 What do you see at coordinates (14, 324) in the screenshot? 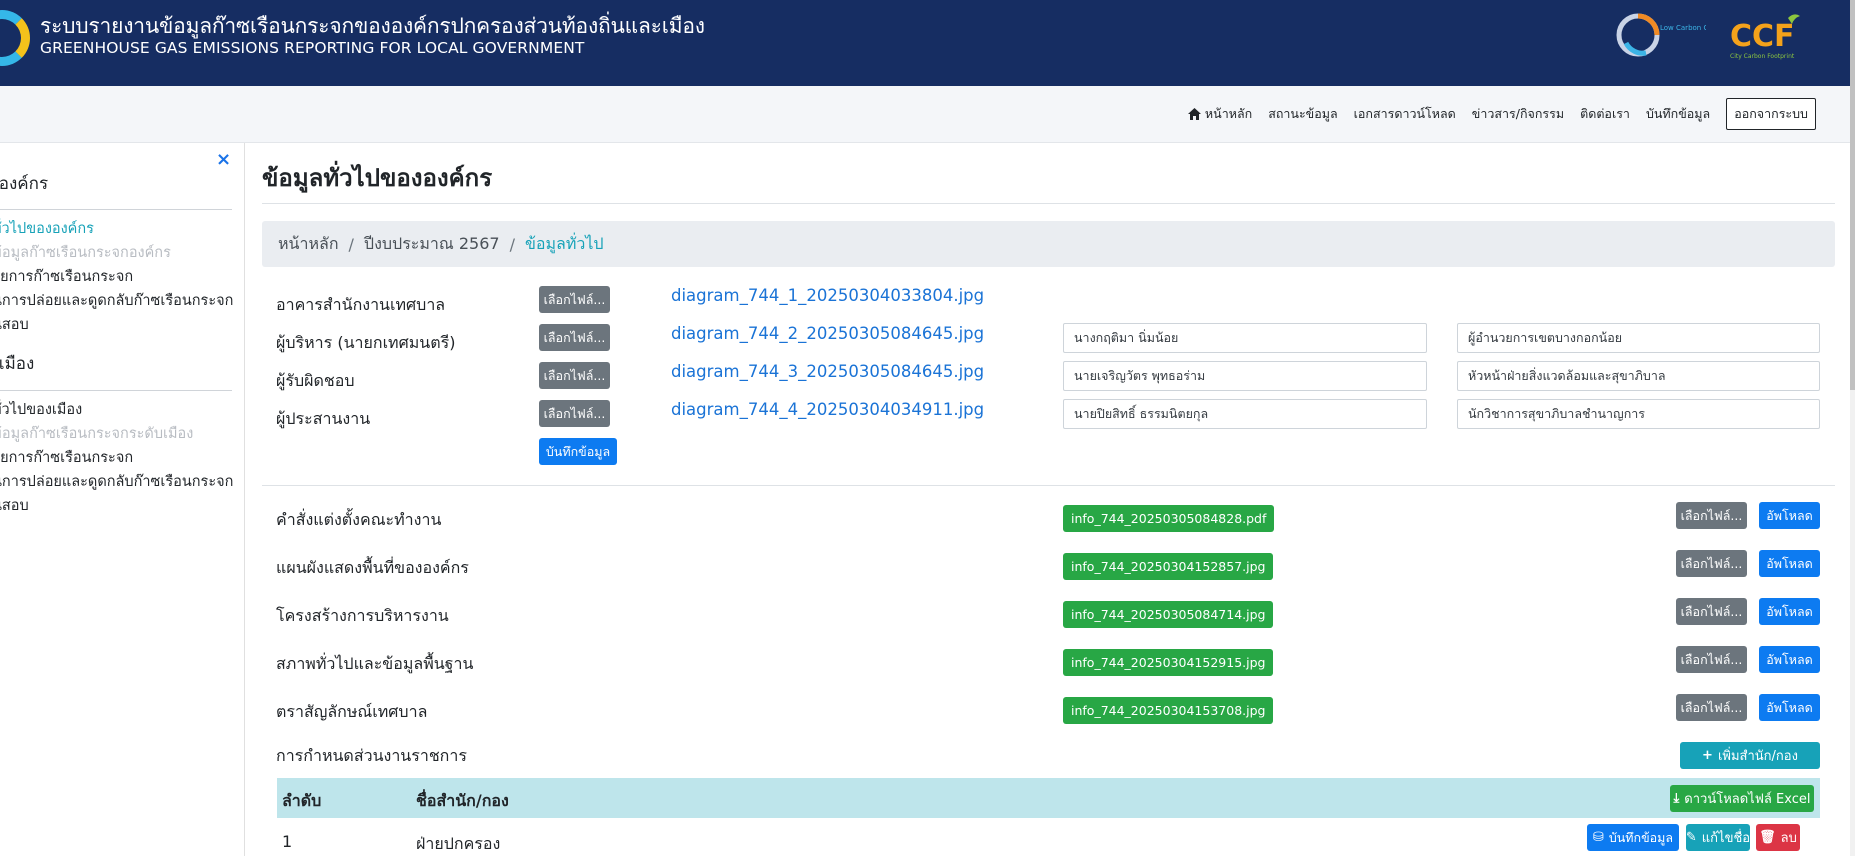
I see `sidebar-item-org-verify: นสอบ` at bounding box center [14, 324].